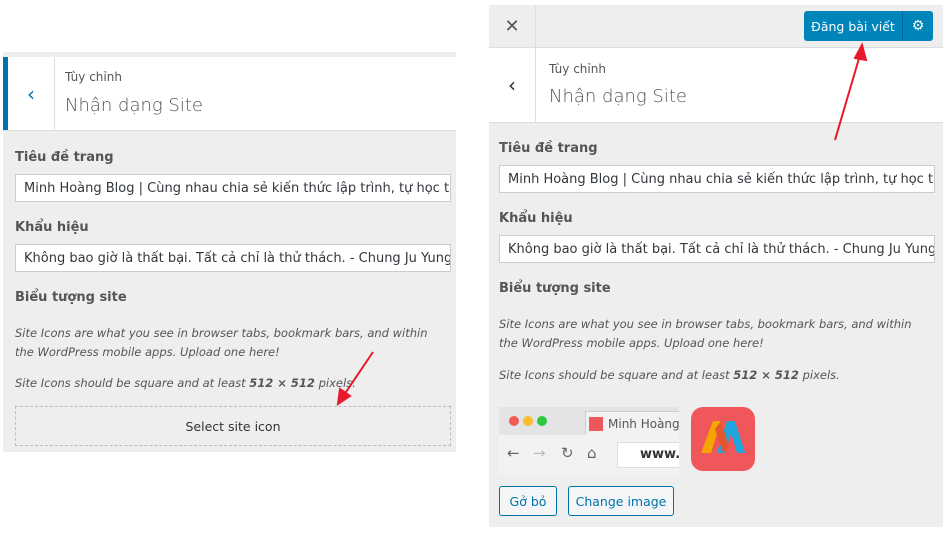 This screenshot has height=534, width=947. I want to click on preview-toolbar: ← → ↻ ⌂ www., so click(589, 455).